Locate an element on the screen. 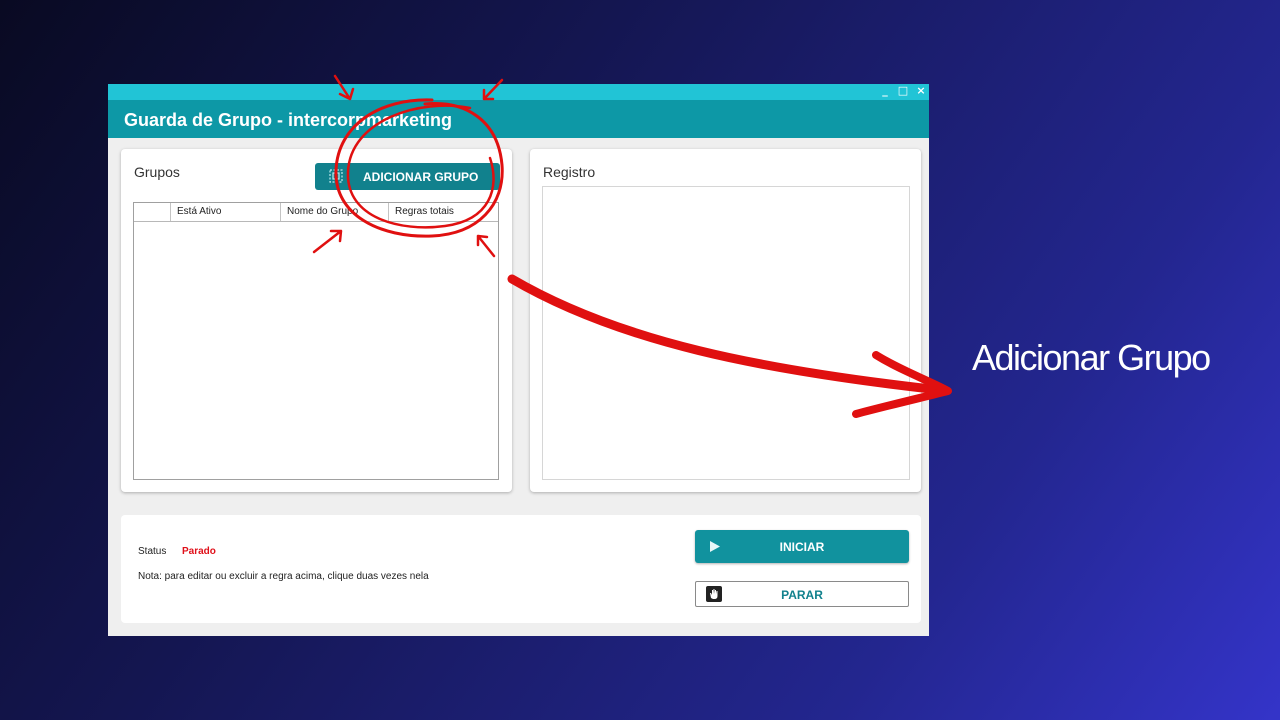 The height and width of the screenshot is (720, 1280). status-value: Parado is located at coordinates (199, 551).